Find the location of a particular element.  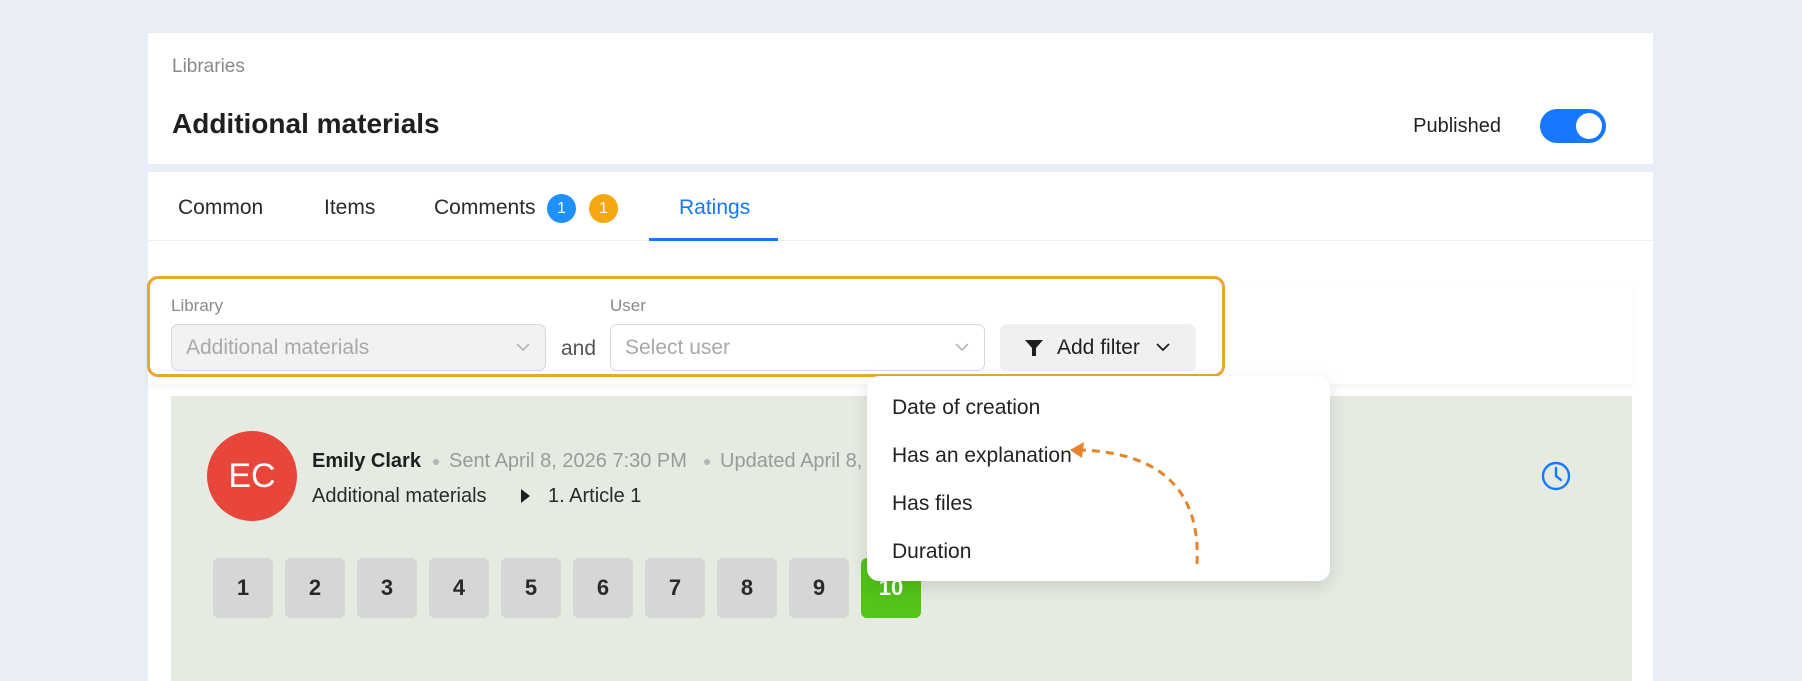

comments-badge-blue: 1 is located at coordinates (561, 208).